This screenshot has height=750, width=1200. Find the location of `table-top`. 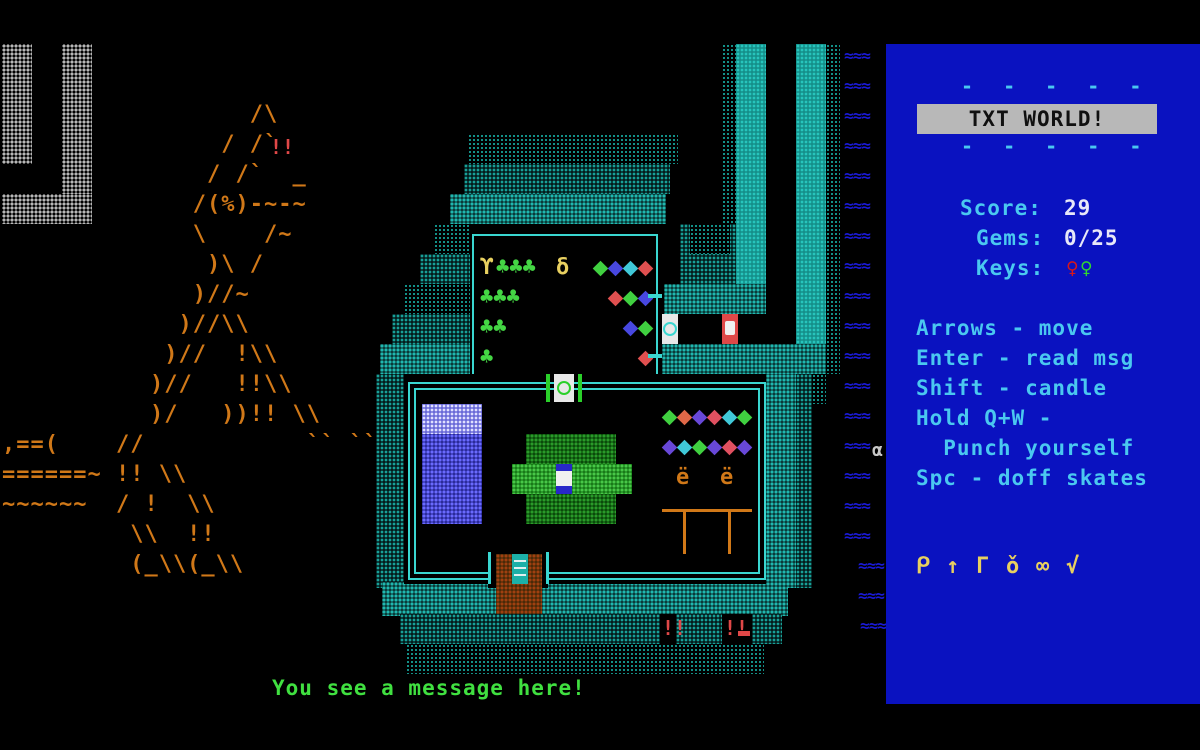

table-top is located at coordinates (707, 510).